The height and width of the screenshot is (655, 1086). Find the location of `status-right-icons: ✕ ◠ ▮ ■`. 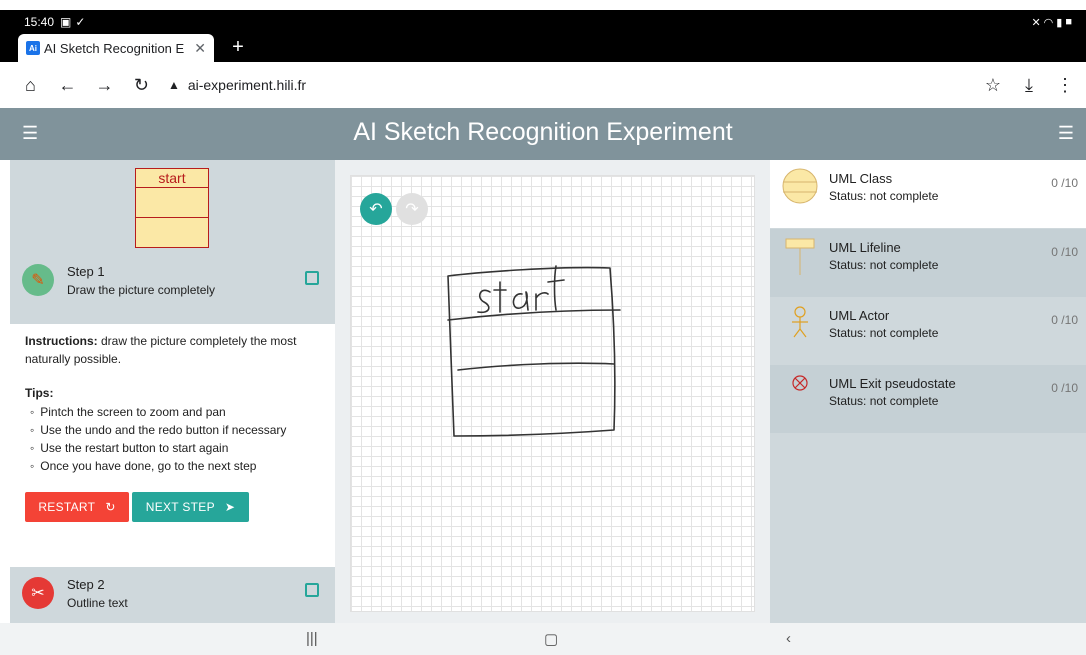

status-right-icons: ✕ ◠ ▮ ■ is located at coordinates (1051, 22).